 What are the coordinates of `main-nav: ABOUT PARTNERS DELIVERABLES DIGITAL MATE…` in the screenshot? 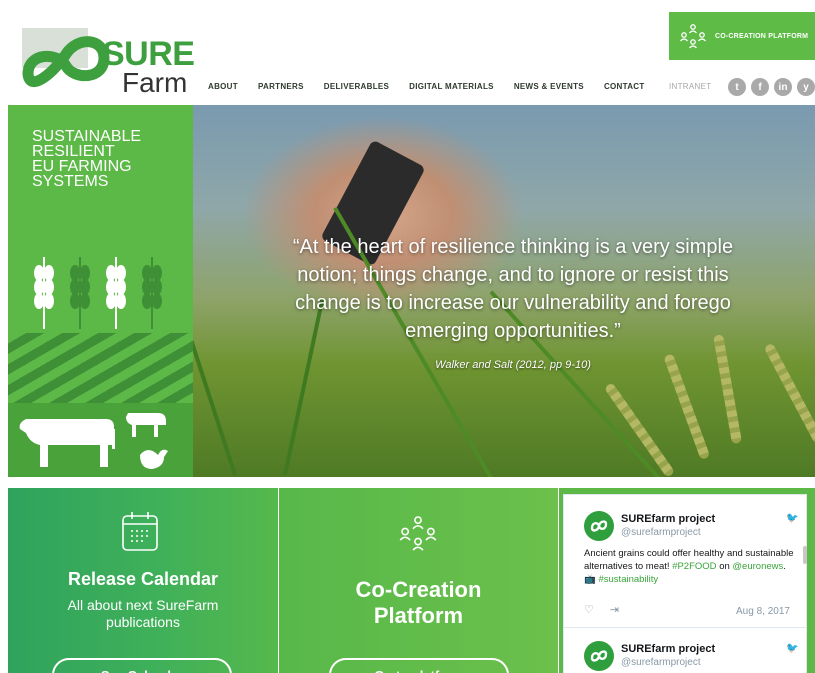 It's located at (426, 86).